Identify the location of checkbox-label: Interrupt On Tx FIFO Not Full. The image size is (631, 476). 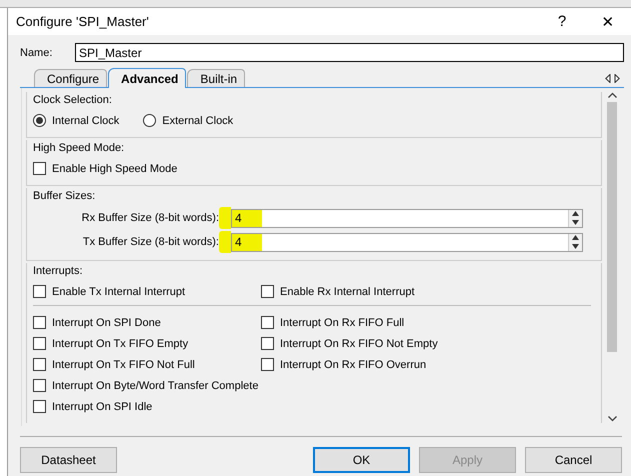
(123, 364).